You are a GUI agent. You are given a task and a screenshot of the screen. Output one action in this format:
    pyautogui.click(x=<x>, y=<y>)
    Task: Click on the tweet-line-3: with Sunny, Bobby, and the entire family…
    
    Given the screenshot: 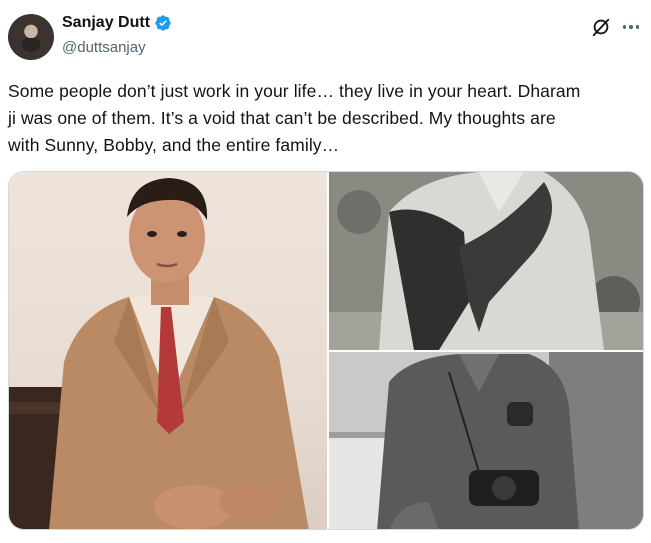 What is the action you would take?
    pyautogui.click(x=174, y=145)
    